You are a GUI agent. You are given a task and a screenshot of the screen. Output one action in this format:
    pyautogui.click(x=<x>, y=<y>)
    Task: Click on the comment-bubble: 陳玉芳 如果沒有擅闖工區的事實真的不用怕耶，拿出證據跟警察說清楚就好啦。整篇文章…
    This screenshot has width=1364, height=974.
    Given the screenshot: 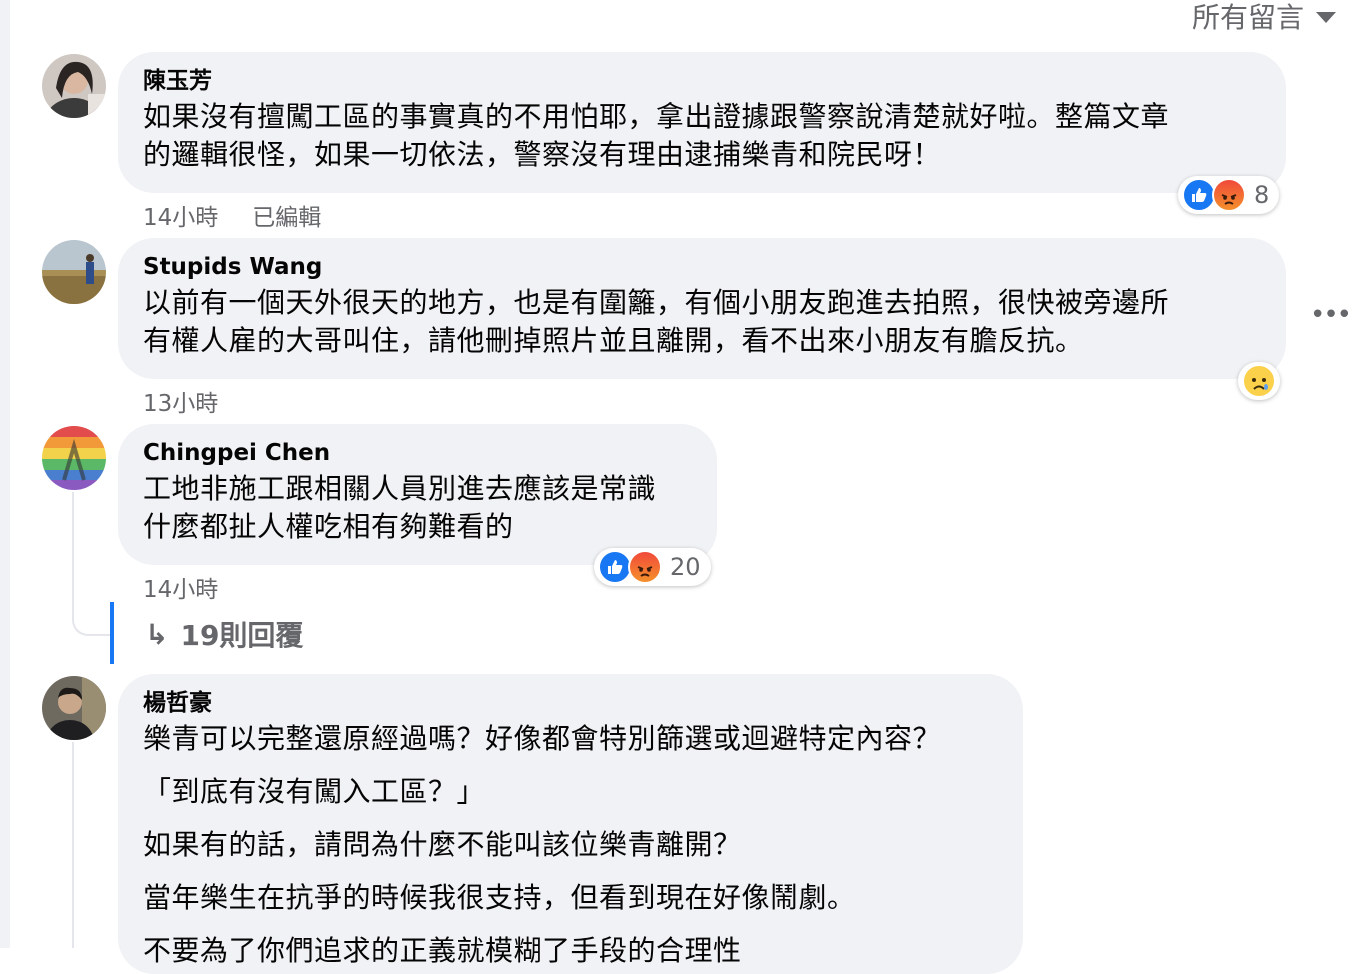 What is the action you would take?
    pyautogui.click(x=702, y=122)
    